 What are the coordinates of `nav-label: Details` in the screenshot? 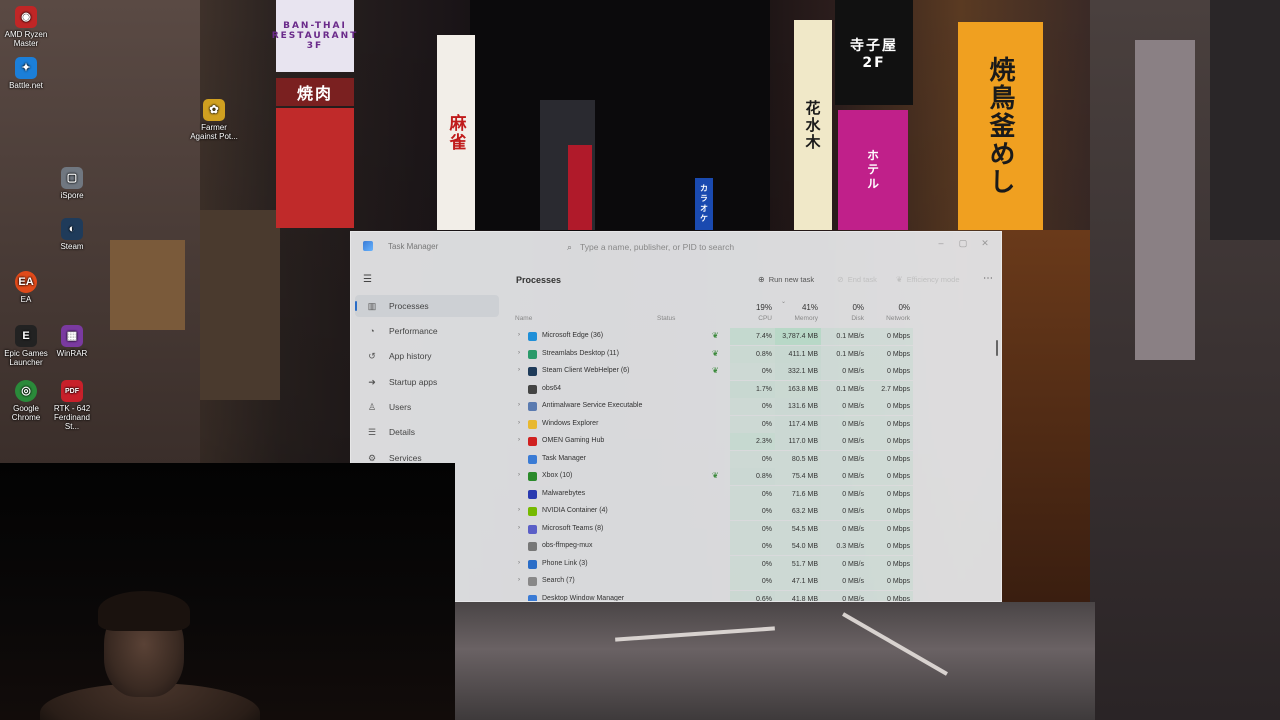 It's located at (402, 432).